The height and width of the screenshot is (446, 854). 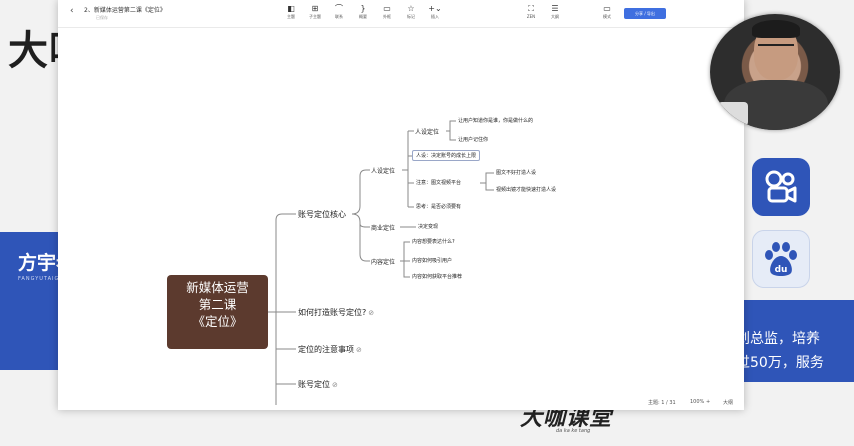 I want to click on topic-account-positioning: 账号定位 ⊘, so click(x=318, y=384).